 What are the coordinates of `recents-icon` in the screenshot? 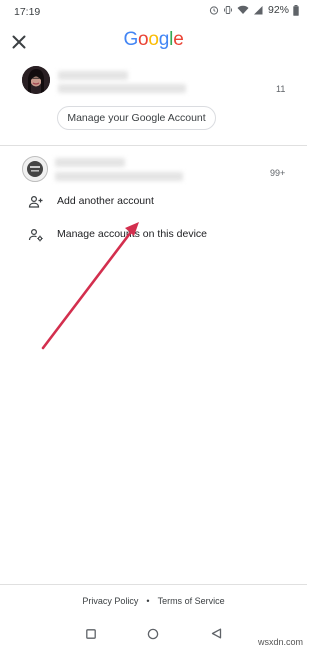 It's located at (91, 634).